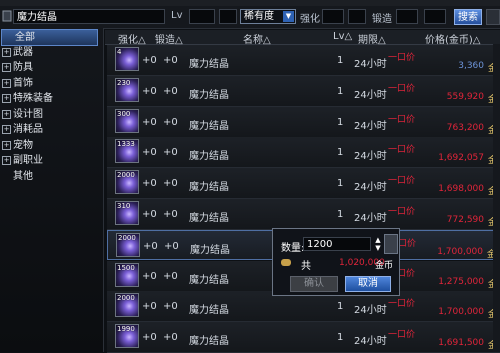 The width and height of the screenshot is (500, 353). What do you see at coordinates (50, 145) in the screenshot?
I see `category-item: + 宠物` at bounding box center [50, 145].